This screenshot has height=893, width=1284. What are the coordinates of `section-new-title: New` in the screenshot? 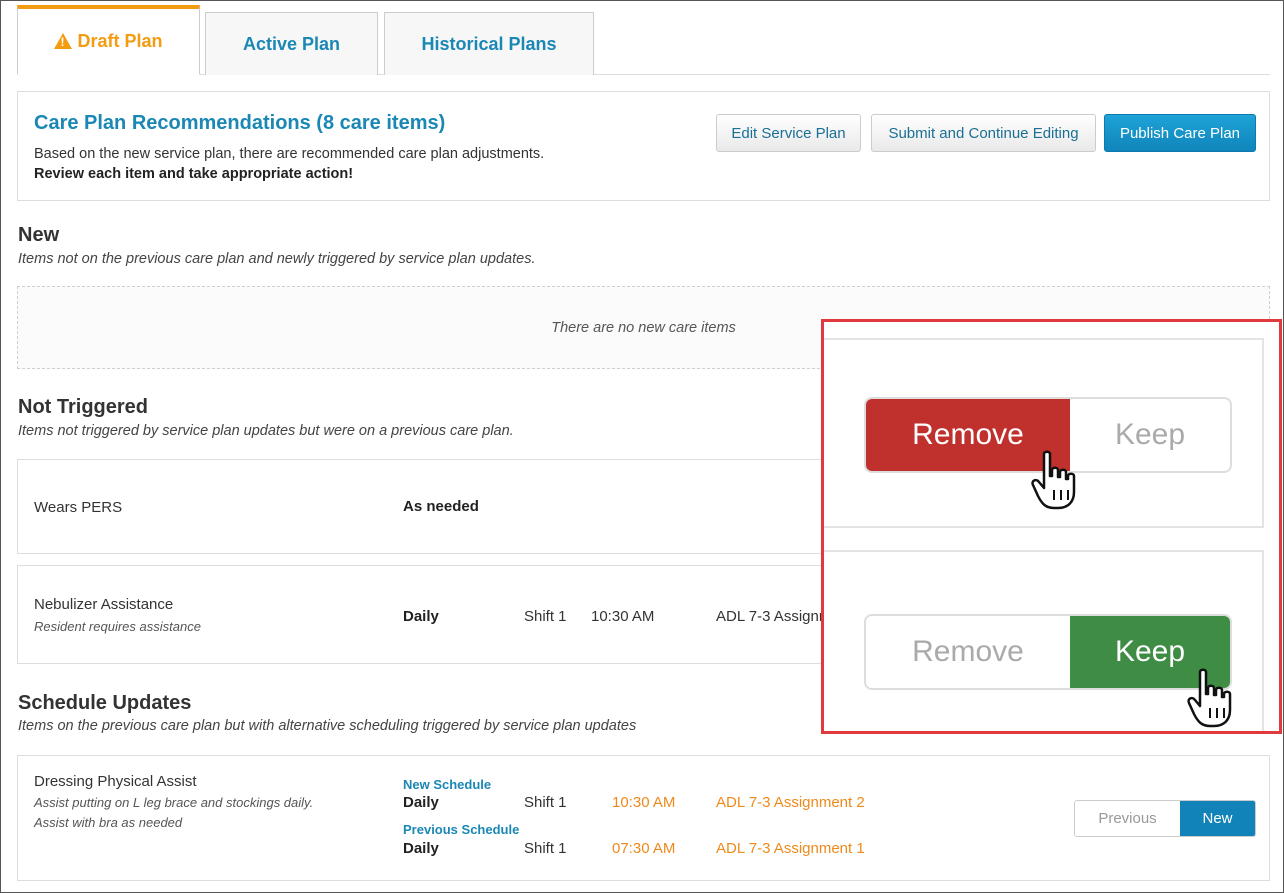 It's located at (39, 235).